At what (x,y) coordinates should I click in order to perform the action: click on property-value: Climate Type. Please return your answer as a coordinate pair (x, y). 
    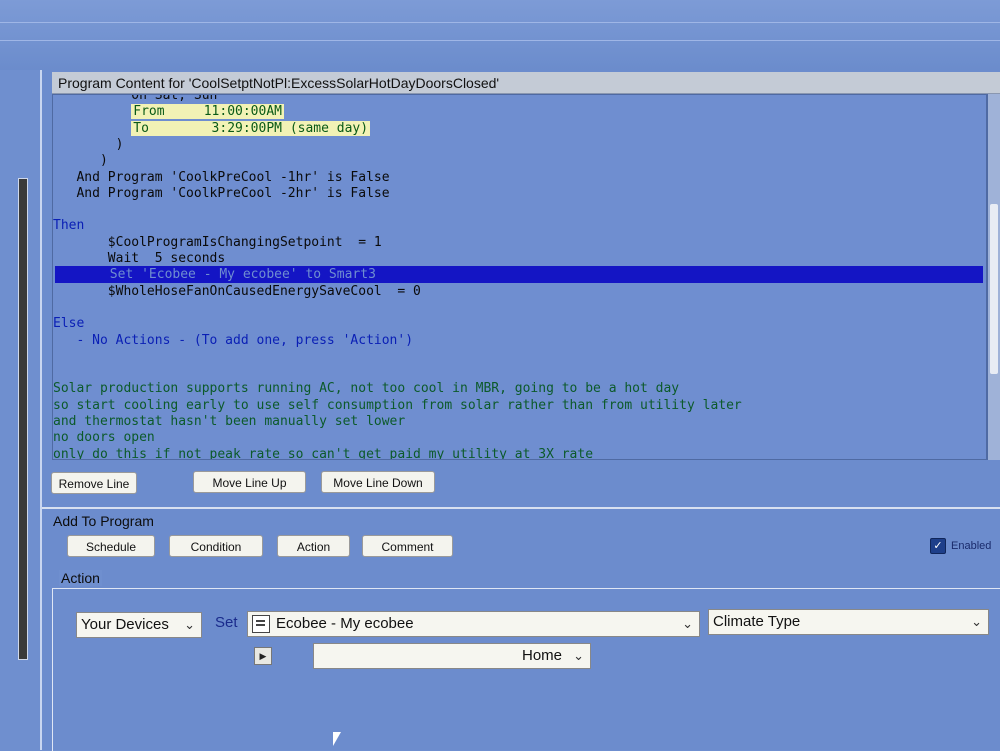
    Looking at the image, I should click on (757, 621).